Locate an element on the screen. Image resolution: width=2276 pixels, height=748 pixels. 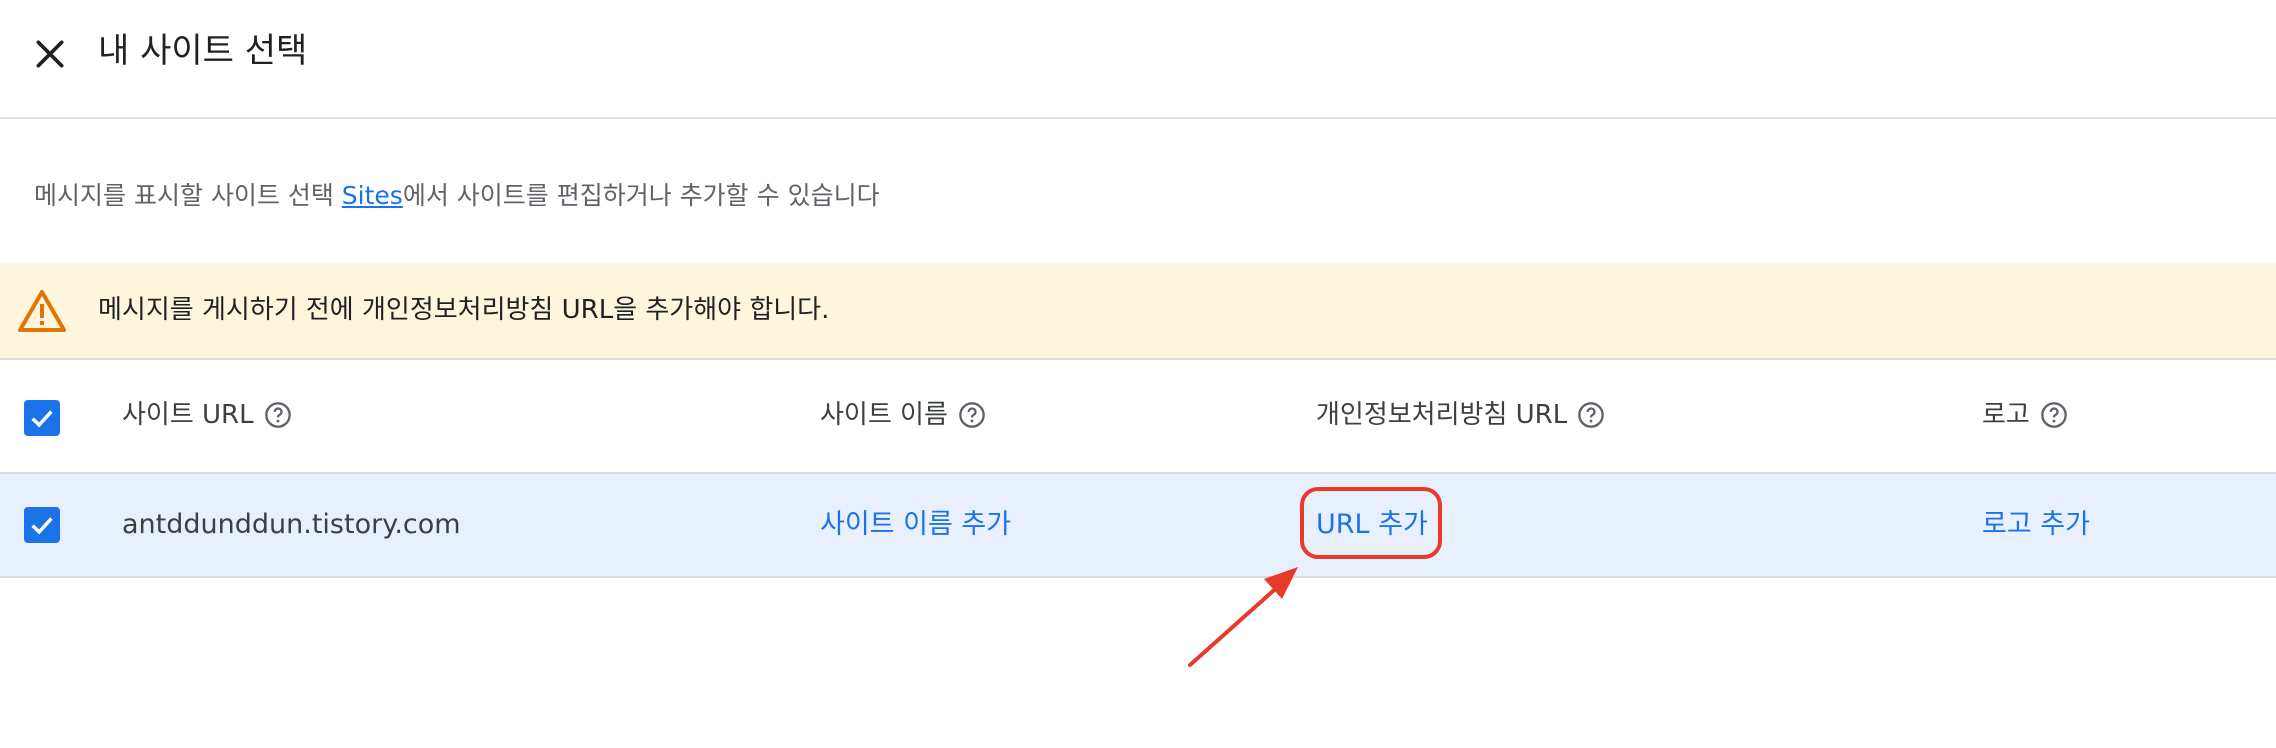
sites-link: Sites is located at coordinates (372, 195).